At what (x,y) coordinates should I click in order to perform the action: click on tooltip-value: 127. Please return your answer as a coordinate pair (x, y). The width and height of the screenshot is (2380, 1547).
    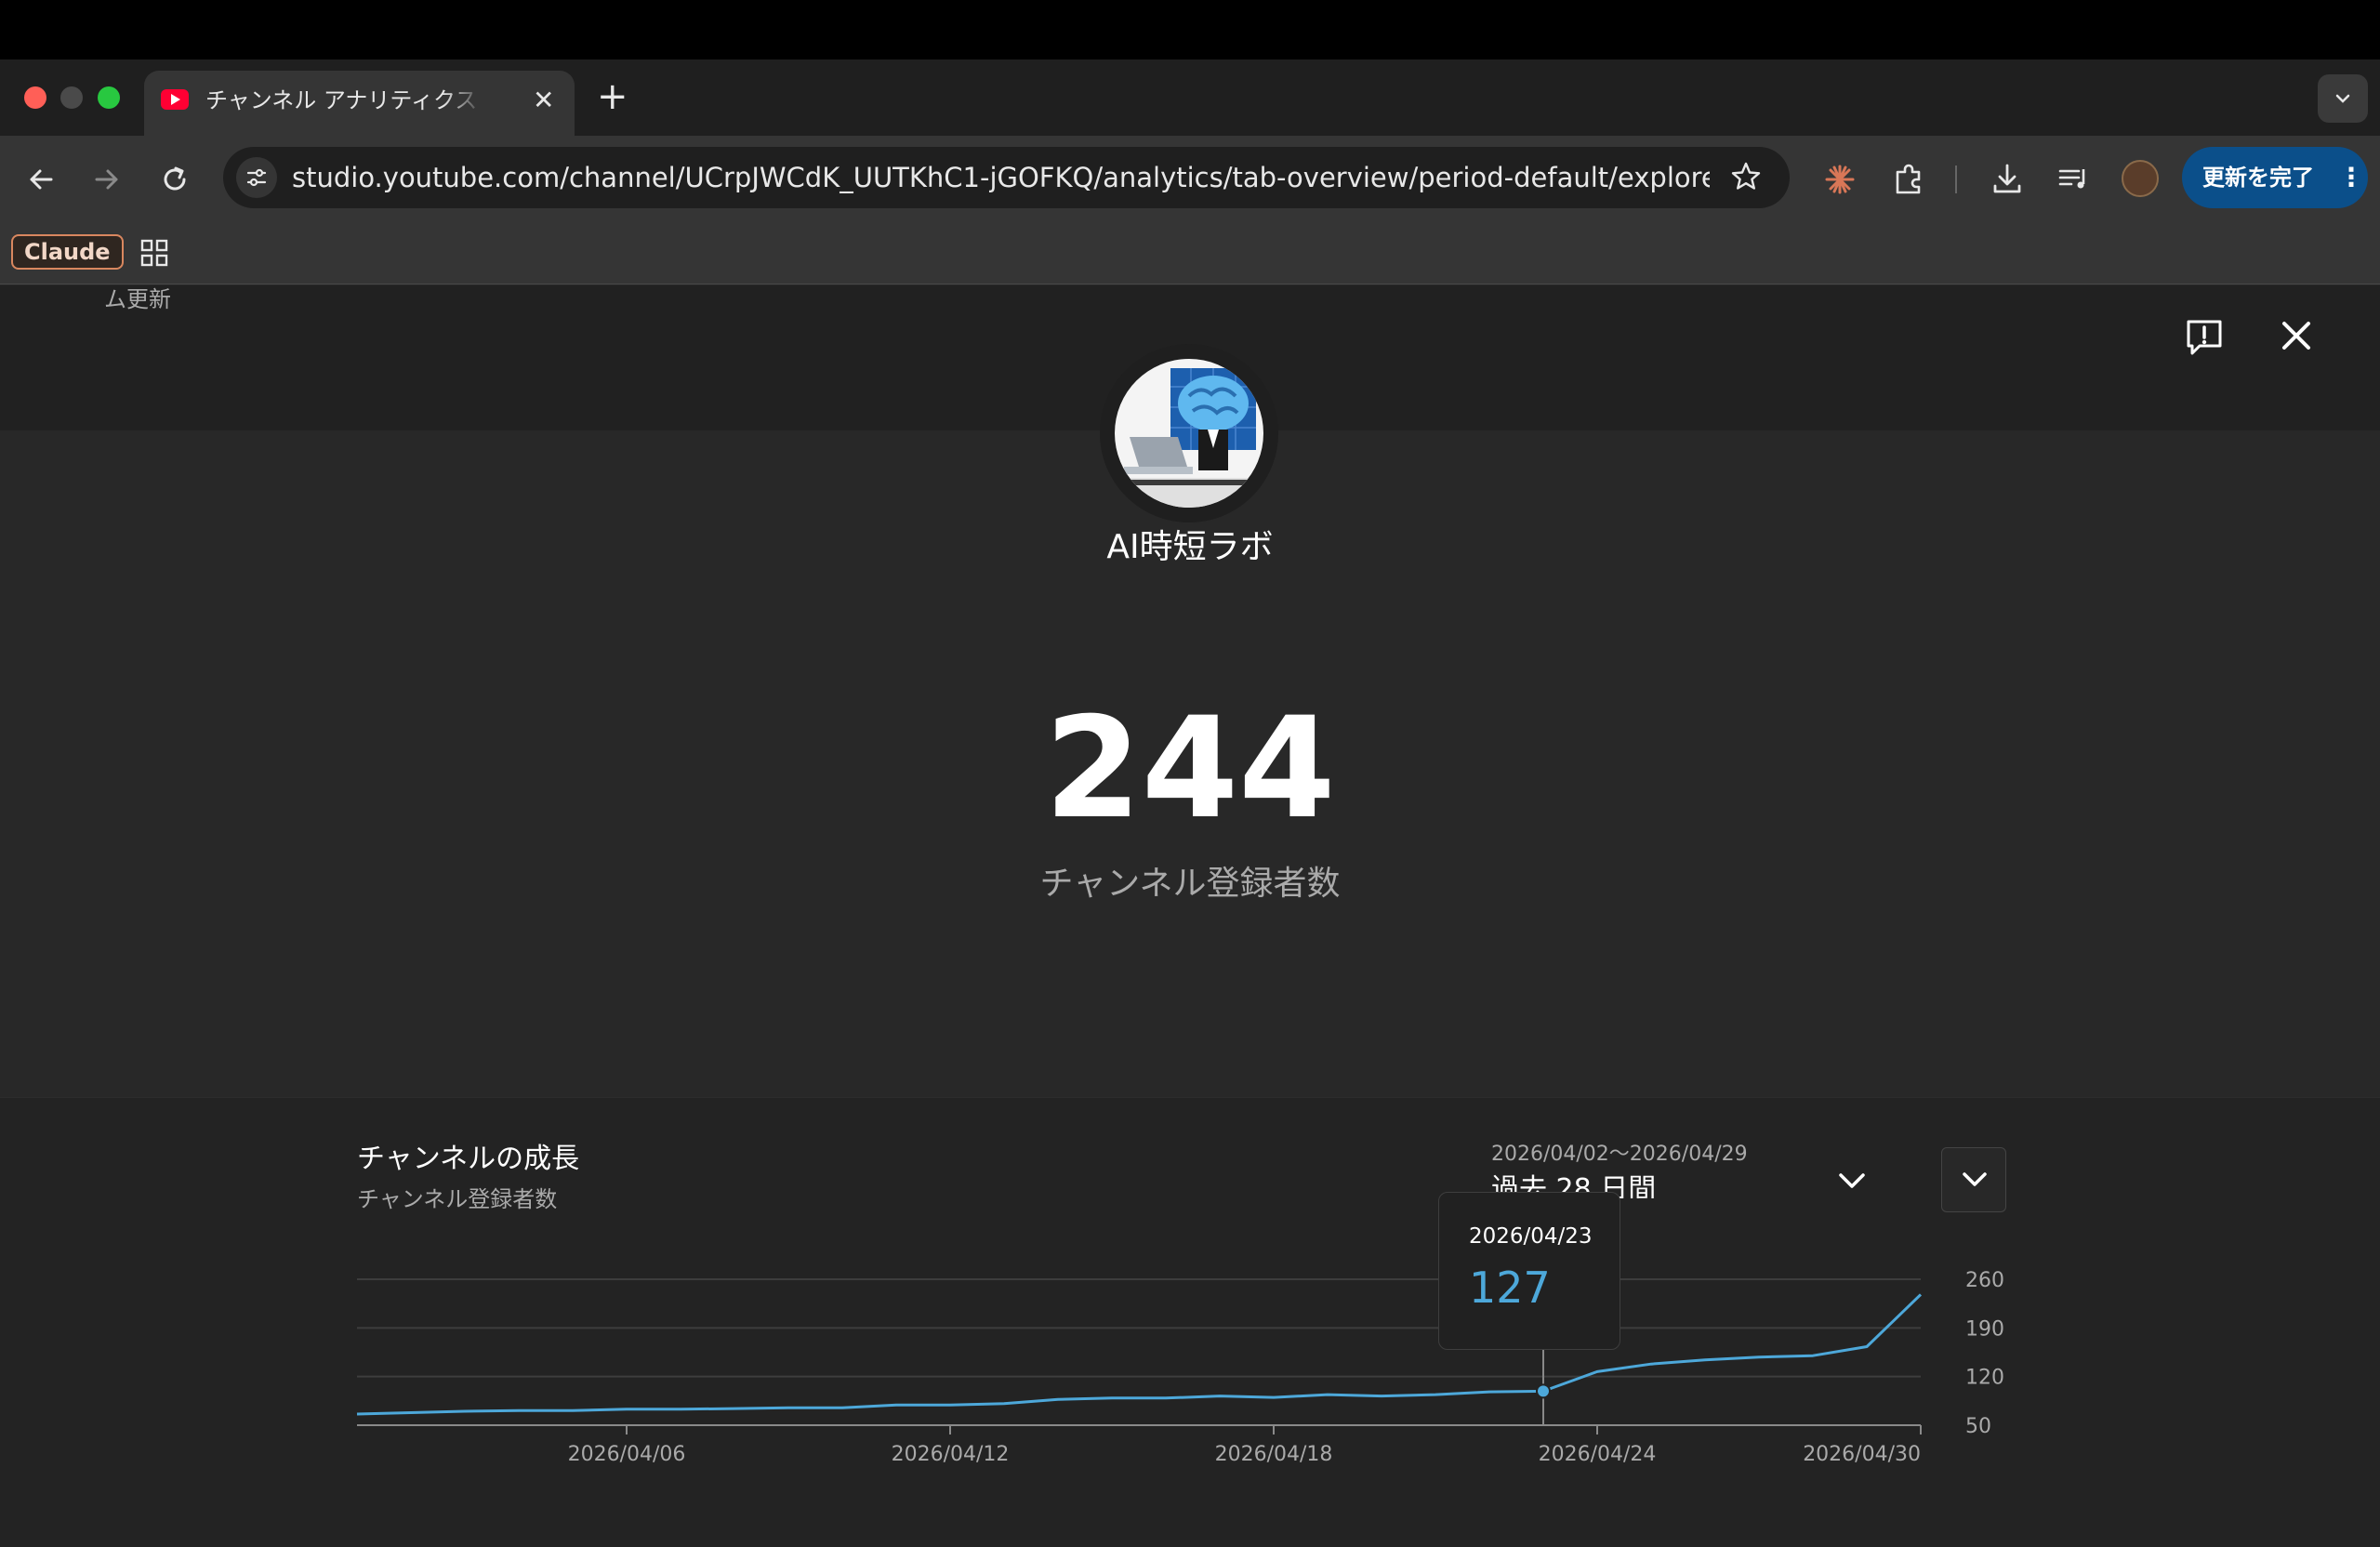
    Looking at the image, I should click on (1510, 1288).